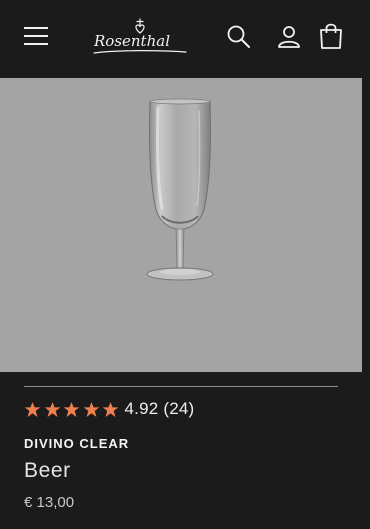 The image size is (370, 529). I want to click on rating-count: (24), so click(178, 408).